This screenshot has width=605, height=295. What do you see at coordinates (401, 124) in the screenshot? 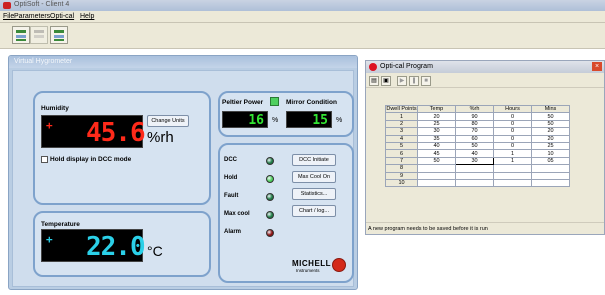
I see `row-number: 2` at bounding box center [401, 124].